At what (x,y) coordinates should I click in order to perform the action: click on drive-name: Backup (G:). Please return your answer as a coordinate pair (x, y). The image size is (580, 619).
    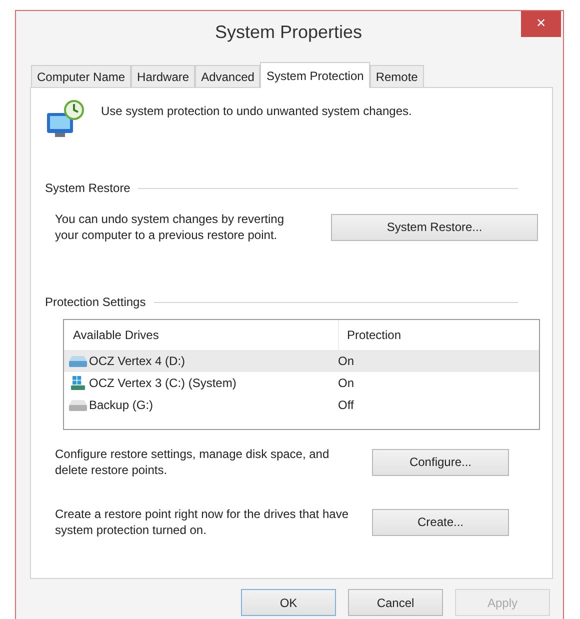
    Looking at the image, I should click on (121, 405).